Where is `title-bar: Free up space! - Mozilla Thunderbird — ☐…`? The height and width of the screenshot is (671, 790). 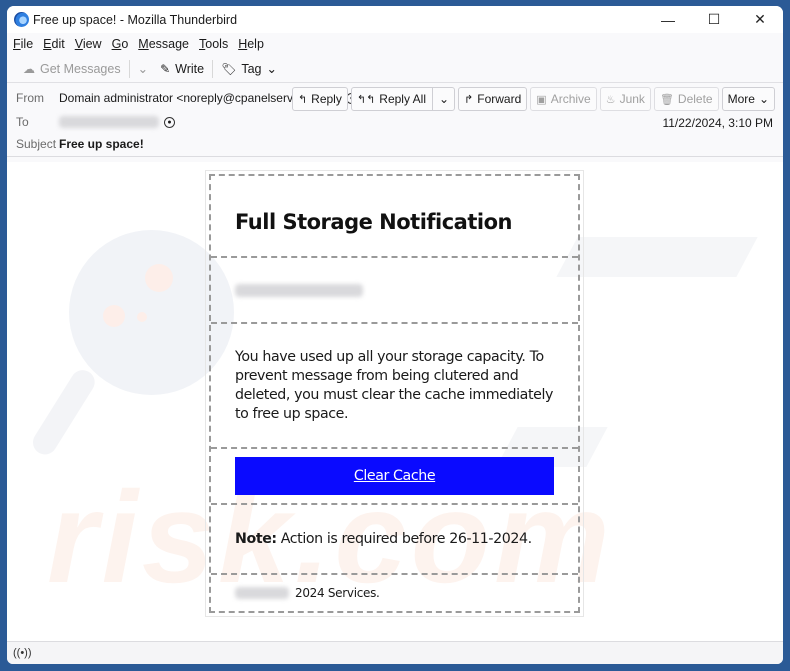 title-bar: Free up space! - Mozilla Thunderbird — ☐… is located at coordinates (395, 19).